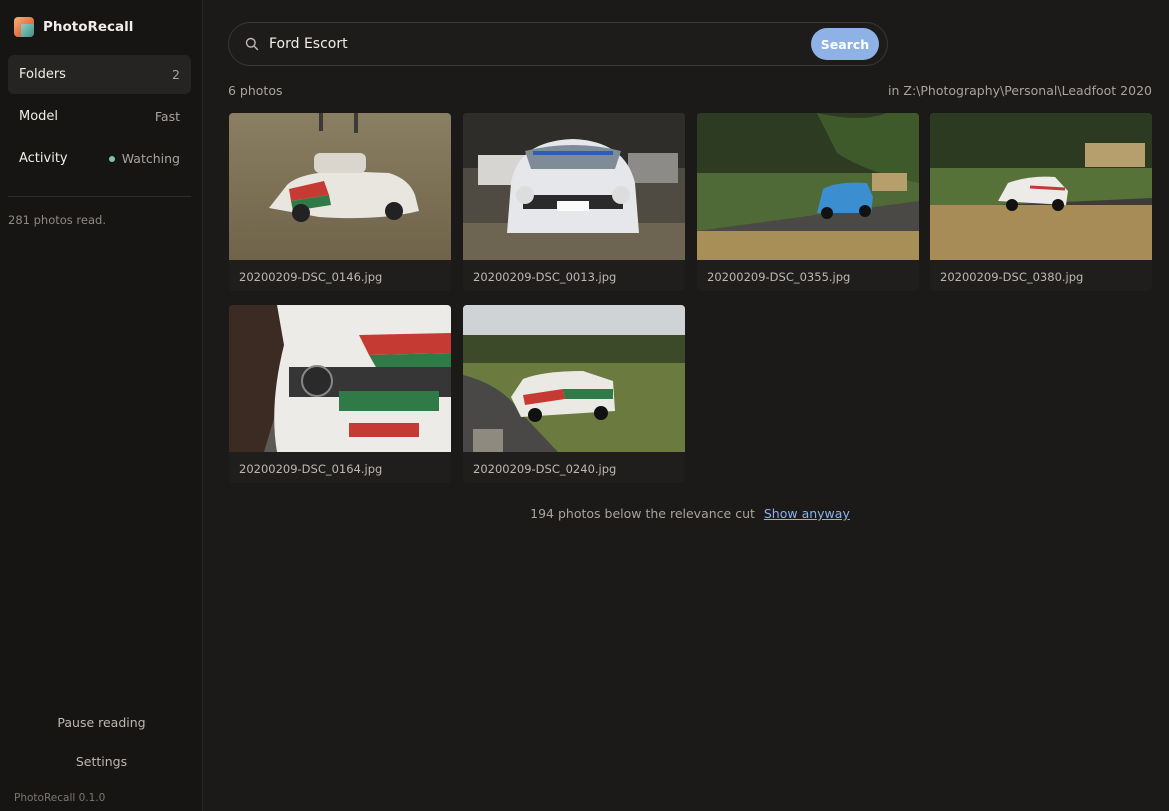  What do you see at coordinates (99, 196) in the screenshot?
I see `divider` at bounding box center [99, 196].